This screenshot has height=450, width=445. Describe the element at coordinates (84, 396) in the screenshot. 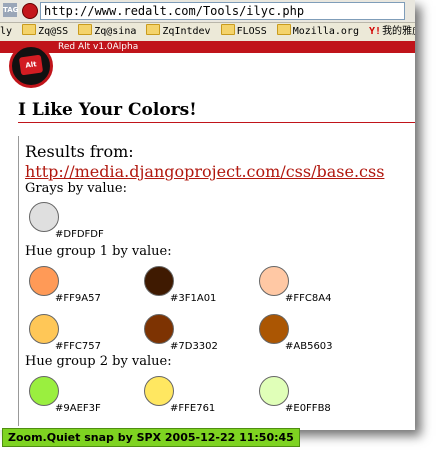

I see `color-swatch: #9AEF3F` at that location.